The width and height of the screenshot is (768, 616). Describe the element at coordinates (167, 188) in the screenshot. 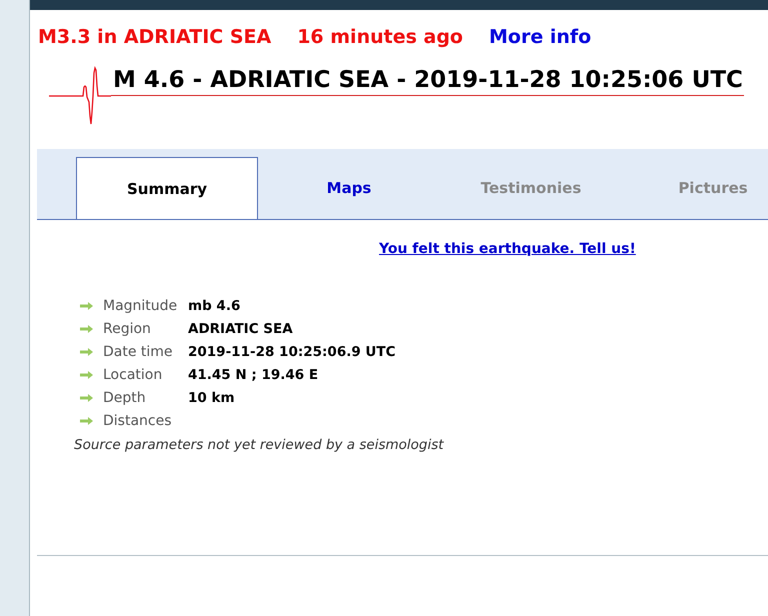

I see `tab: Summary` at that location.